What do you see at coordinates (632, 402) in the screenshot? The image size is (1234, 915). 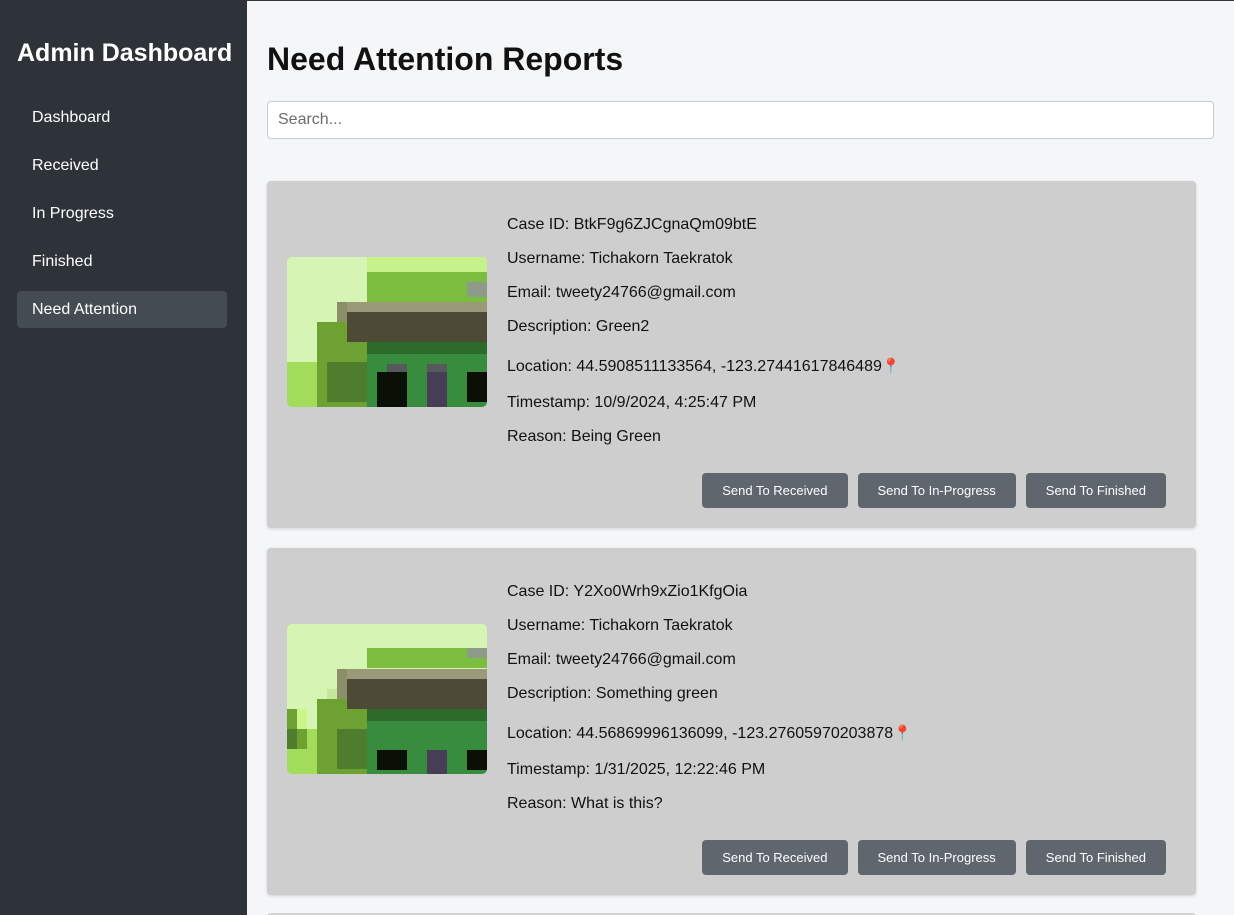 I see `timestamp: Timestamp: 10/9/2024, 4:25:47 PM` at bounding box center [632, 402].